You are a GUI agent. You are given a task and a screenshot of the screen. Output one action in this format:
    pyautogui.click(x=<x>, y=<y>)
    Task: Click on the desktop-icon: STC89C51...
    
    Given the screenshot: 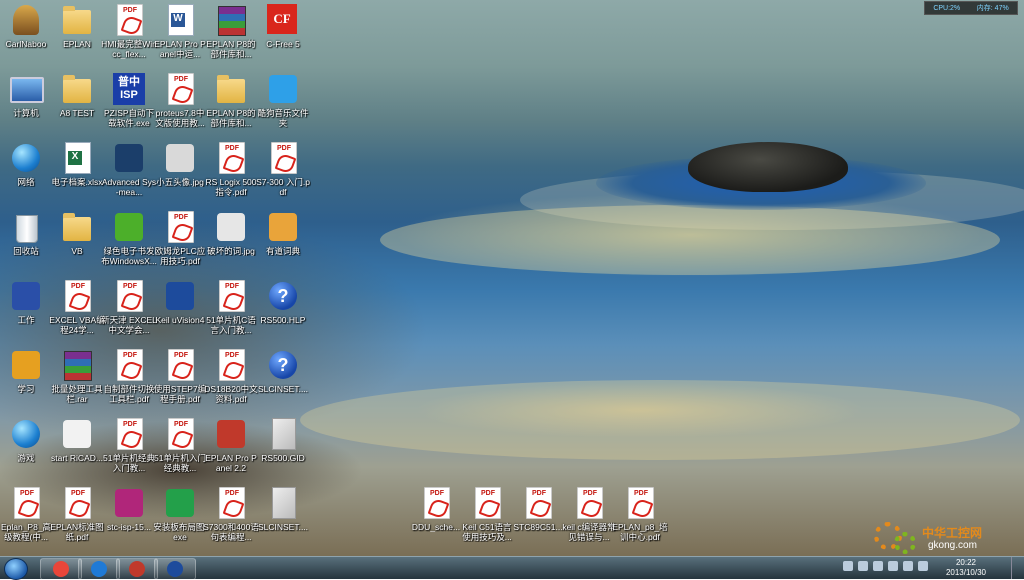 What is the action you would take?
    pyautogui.click(x=538, y=518)
    